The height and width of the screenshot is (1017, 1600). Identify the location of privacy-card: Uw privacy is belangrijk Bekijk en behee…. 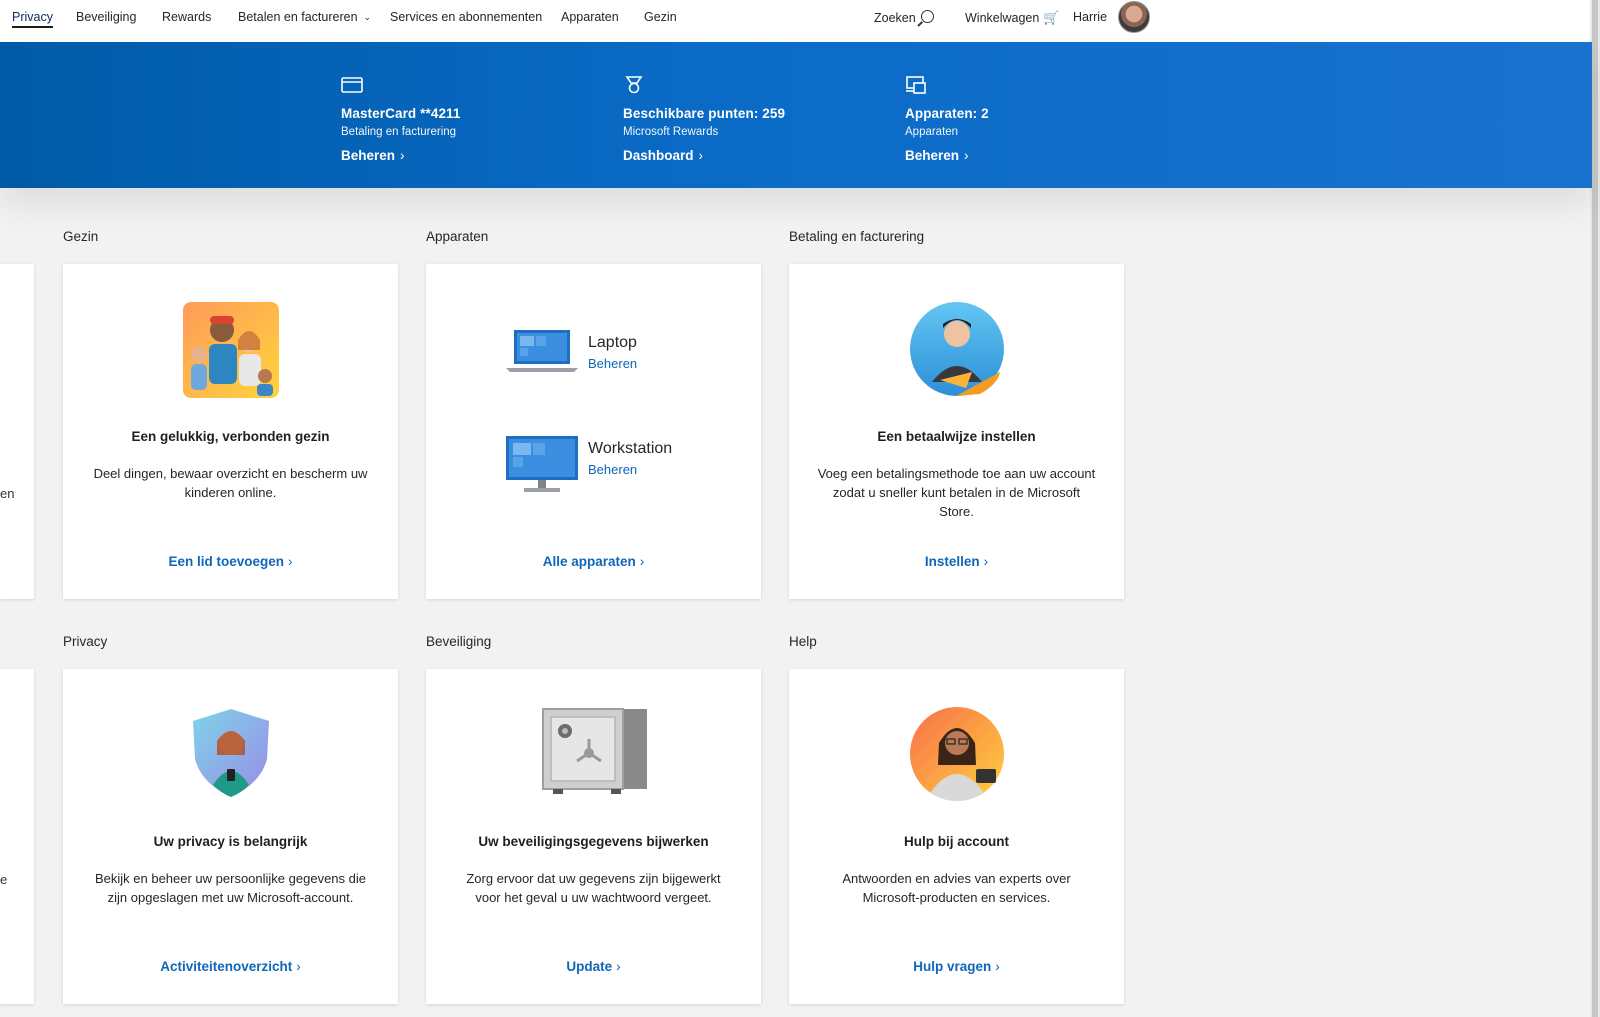
(230, 836).